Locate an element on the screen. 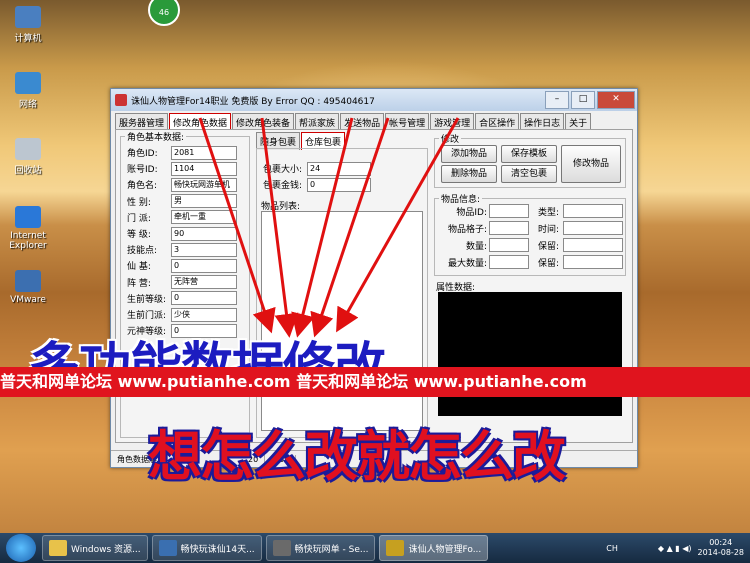 This screenshot has width=750, height=563. tray-icons: ◆ ▲ ▮ ◀) is located at coordinates (675, 548).